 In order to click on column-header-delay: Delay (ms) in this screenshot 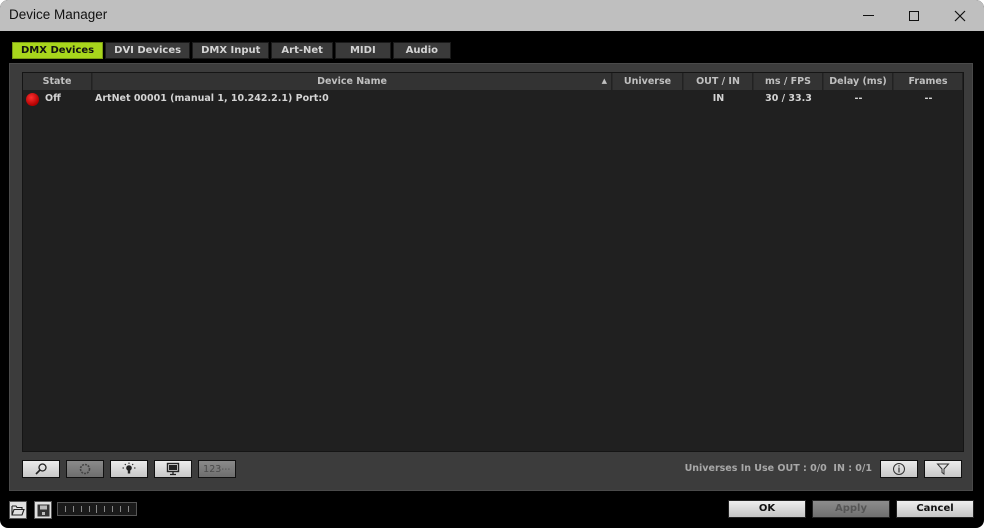, I will do `click(858, 81)`.